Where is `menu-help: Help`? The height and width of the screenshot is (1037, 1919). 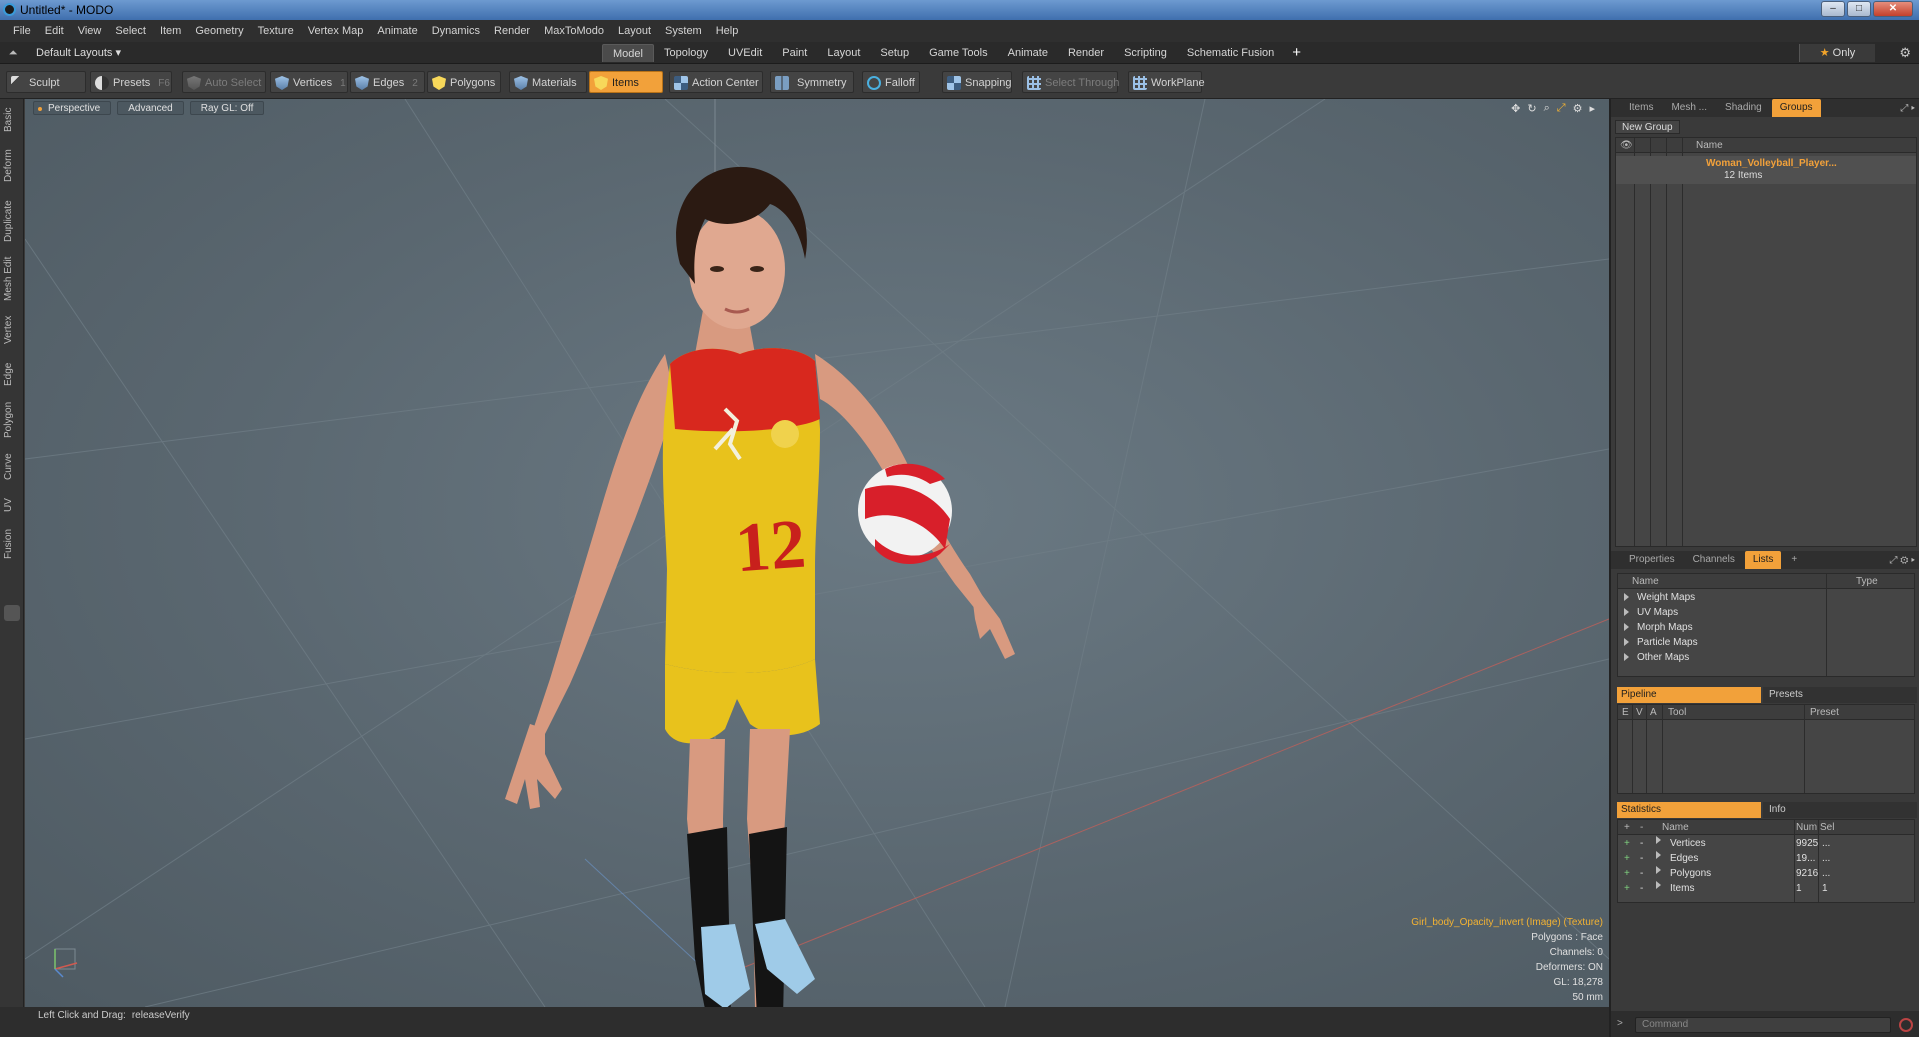 menu-help: Help is located at coordinates (727, 31).